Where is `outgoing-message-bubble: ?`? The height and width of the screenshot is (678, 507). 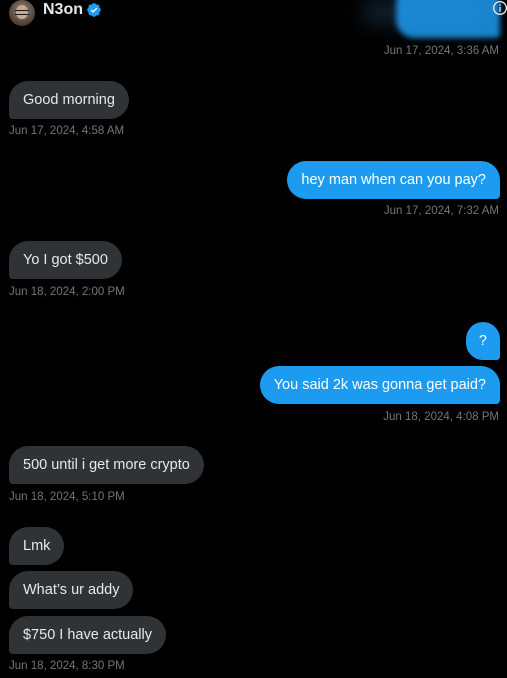 outgoing-message-bubble: ? is located at coordinates (482, 341).